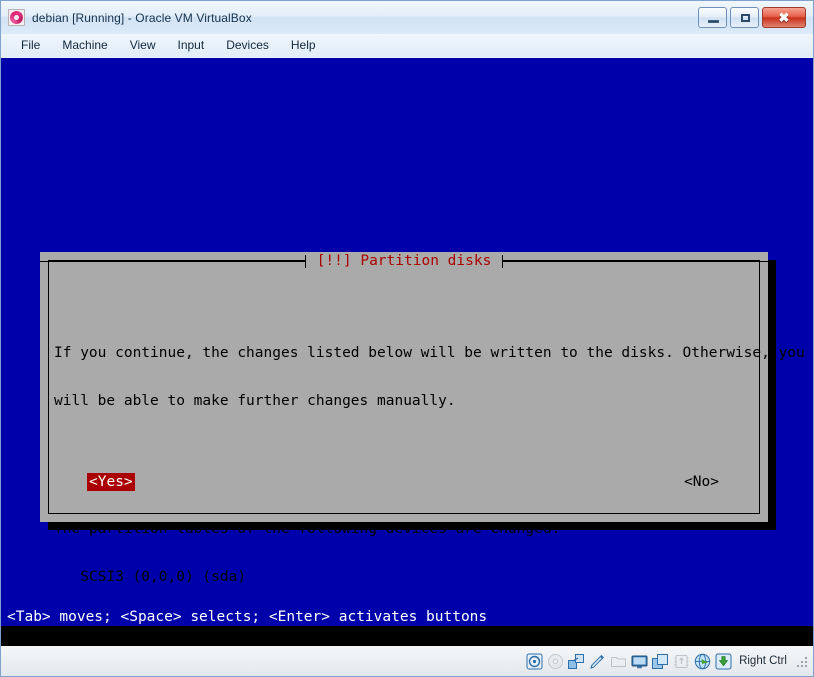 This screenshot has width=814, height=677. Describe the element at coordinates (639, 661) in the screenshot. I see `display-icon` at that location.